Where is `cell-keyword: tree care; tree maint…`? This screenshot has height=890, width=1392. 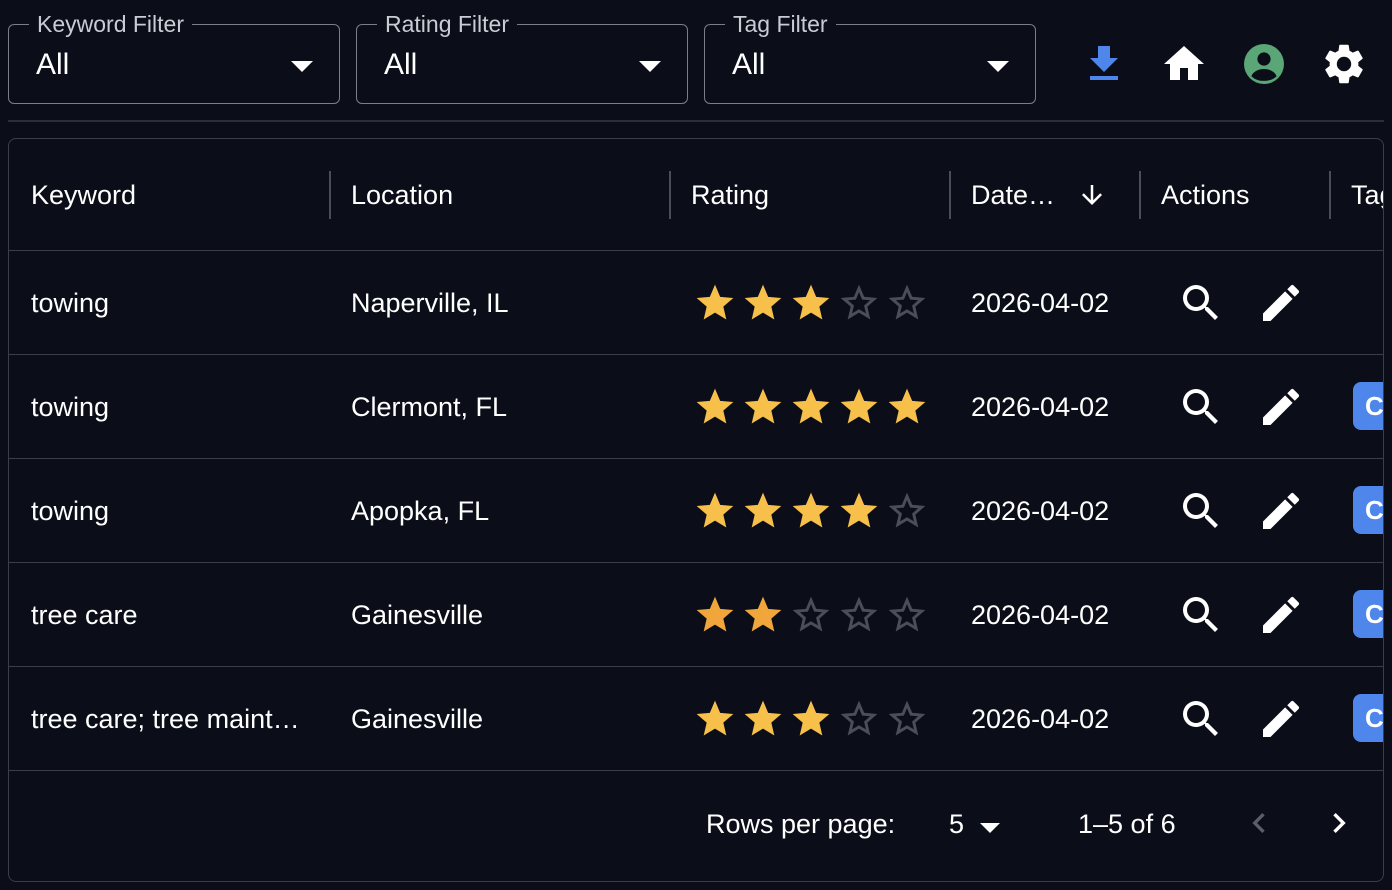 cell-keyword: tree care; tree maint… is located at coordinates (165, 718).